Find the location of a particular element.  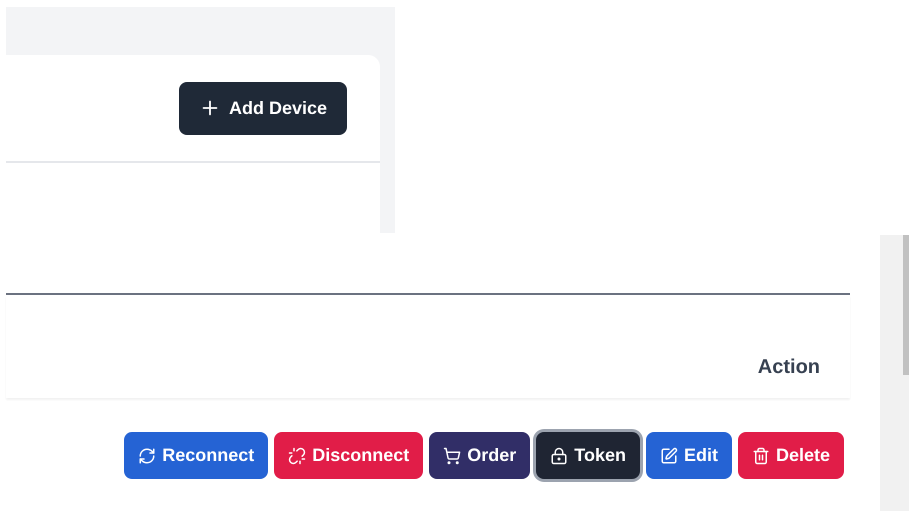

edit-button: Edit is located at coordinates (689, 455).